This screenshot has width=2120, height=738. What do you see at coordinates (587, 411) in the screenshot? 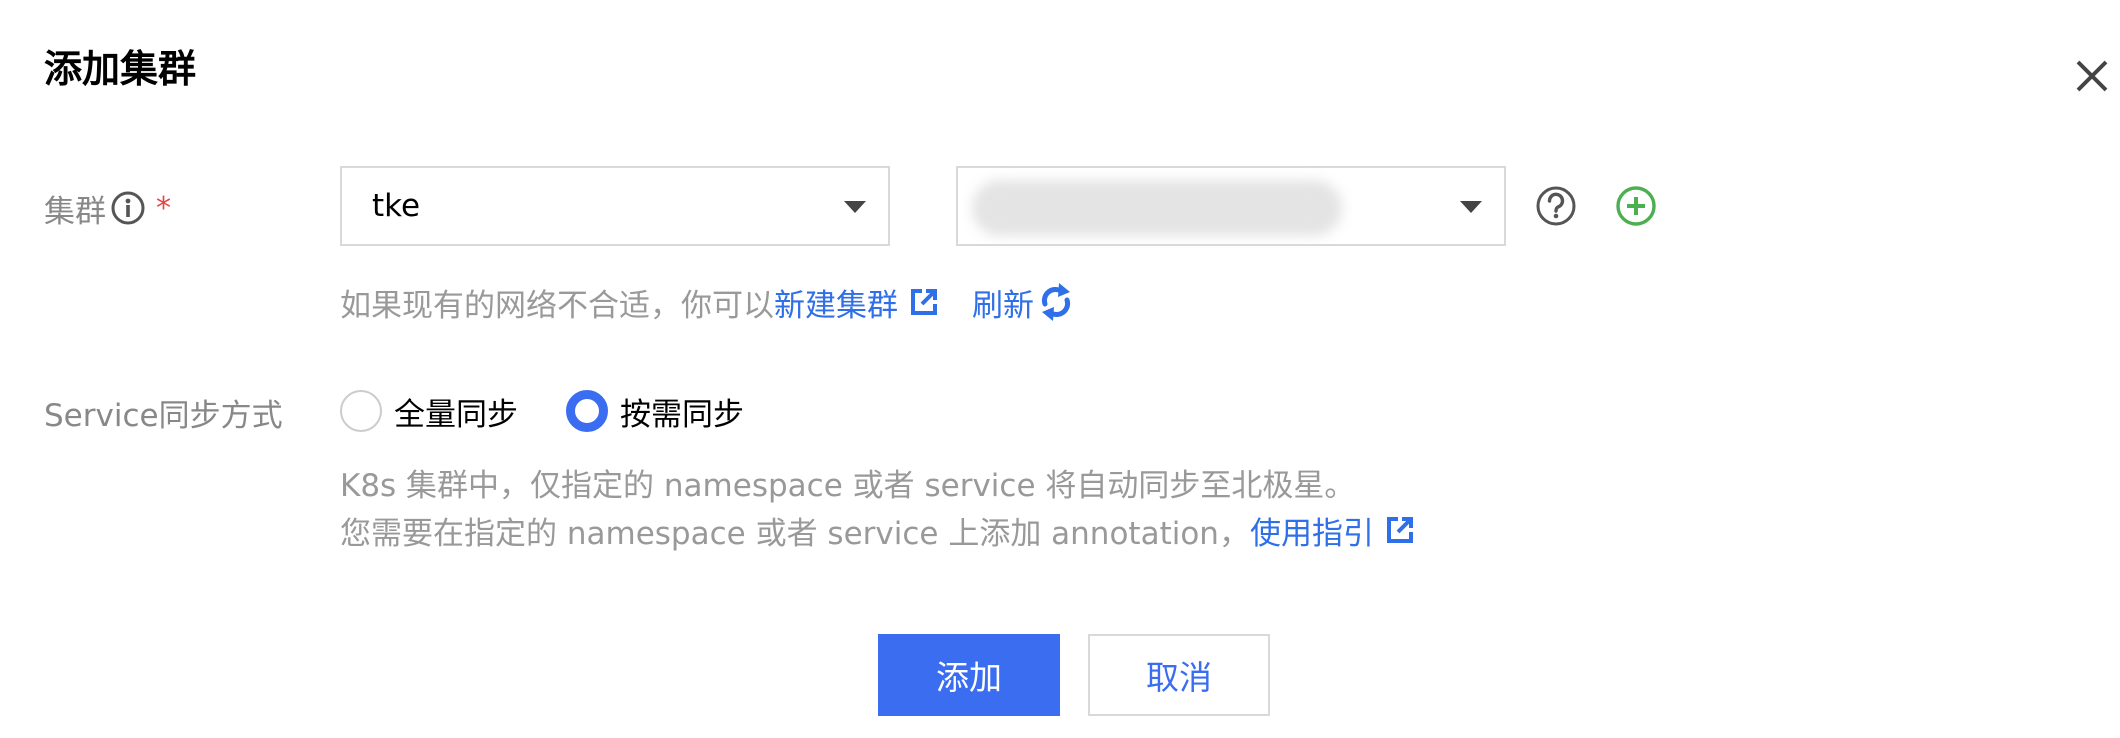
I see `radio-button-checked` at bounding box center [587, 411].